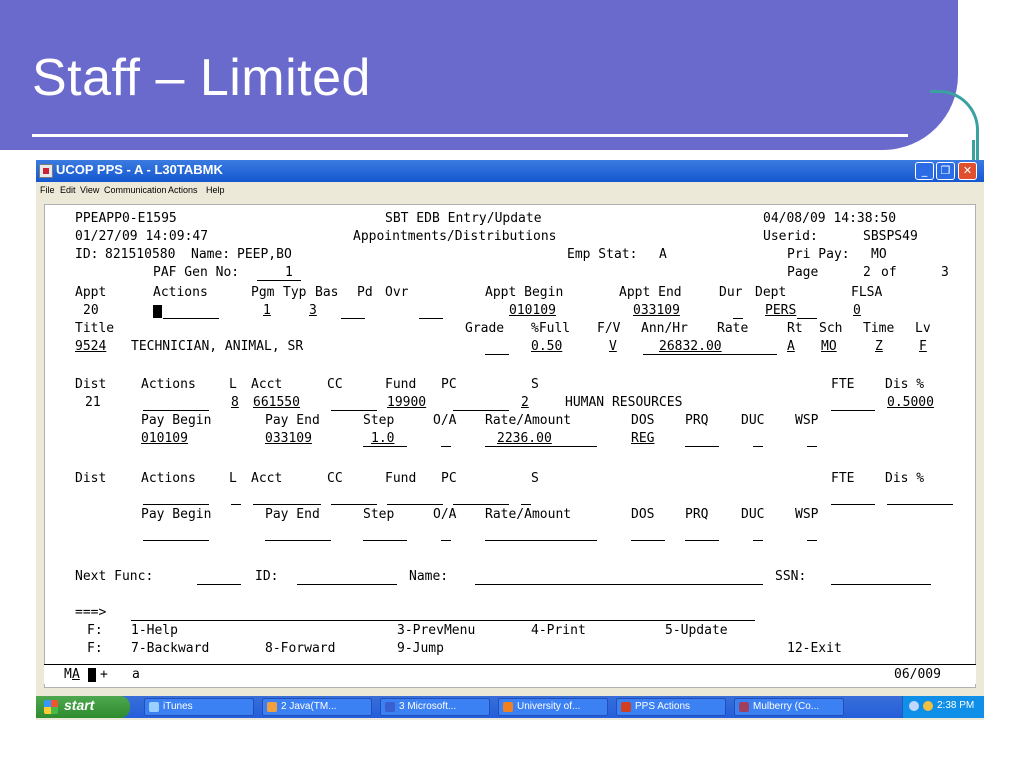 This screenshot has width=1024, height=768. I want to click on dist-actions-field, so click(176, 410).